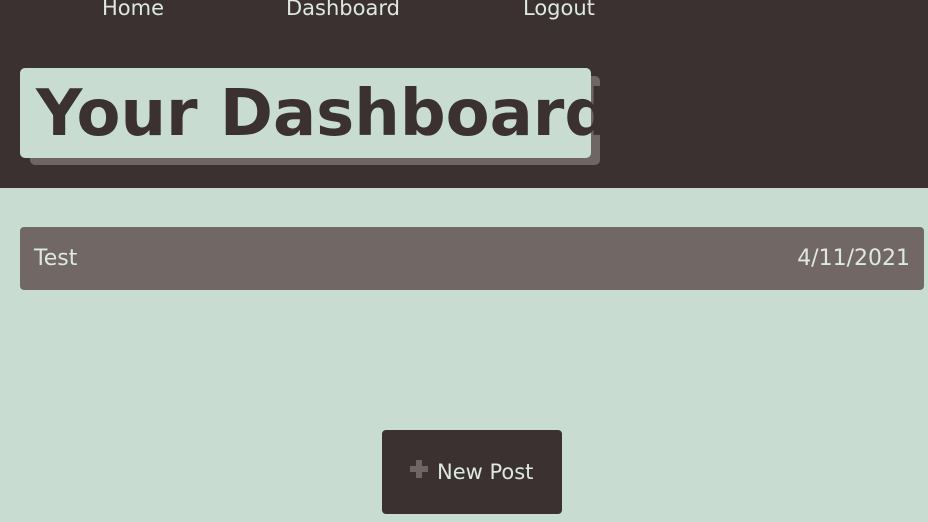 The height and width of the screenshot is (522, 928). I want to click on nav-link-home: Home, so click(133, 11).